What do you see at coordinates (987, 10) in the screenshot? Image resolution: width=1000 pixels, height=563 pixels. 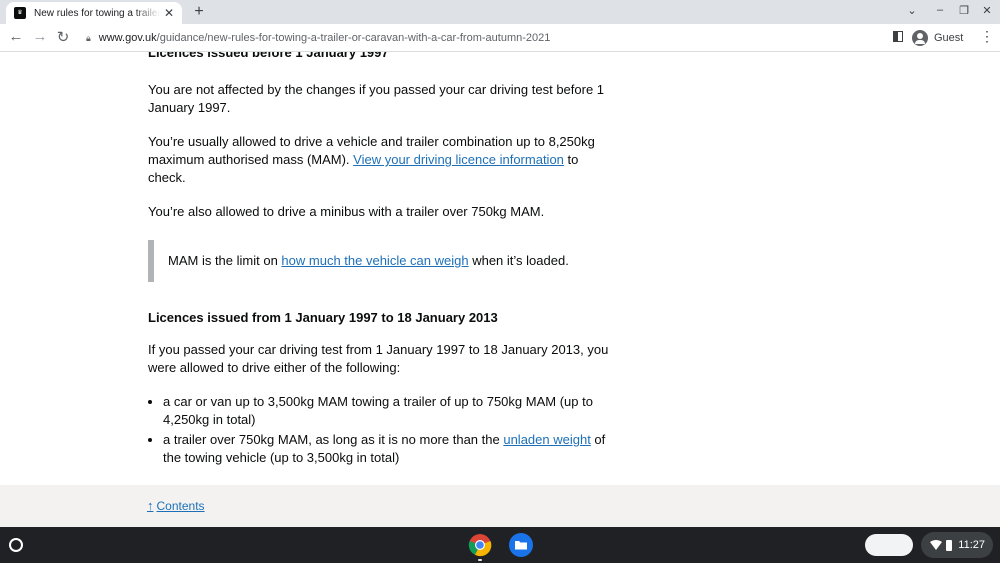 I see `close-window-button: ✕` at bounding box center [987, 10].